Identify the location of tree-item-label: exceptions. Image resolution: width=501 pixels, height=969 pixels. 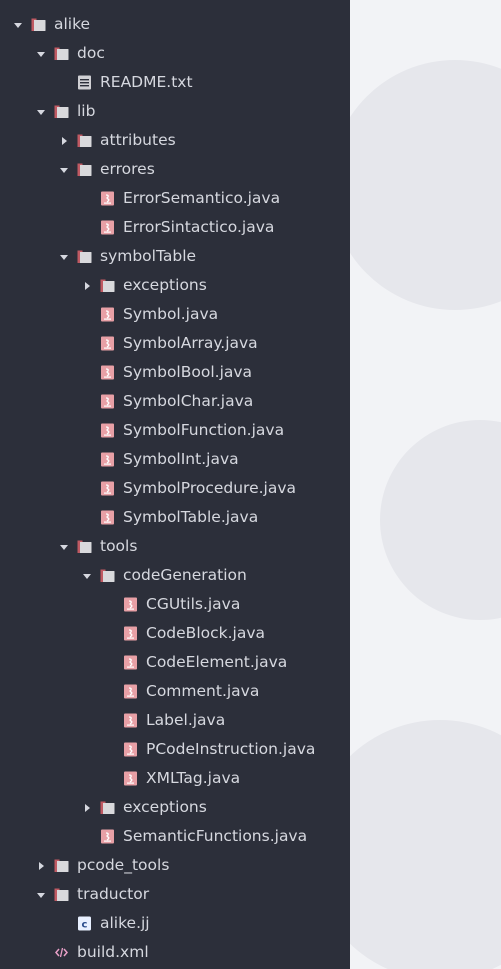
(165, 285).